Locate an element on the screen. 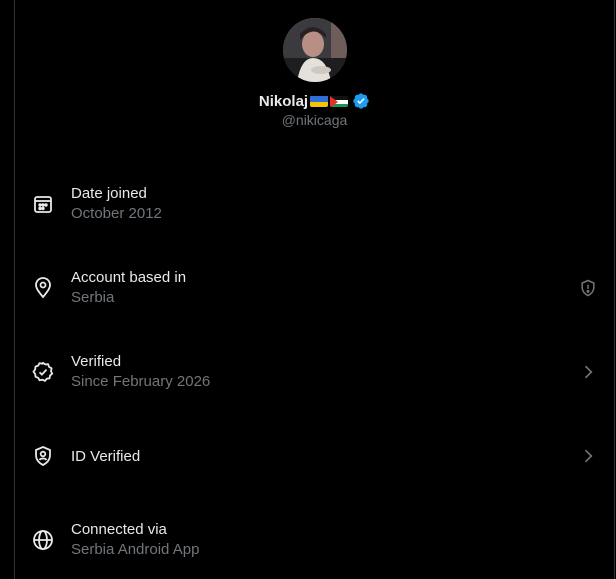 The image size is (616, 579). globe-icon is located at coordinates (43, 540).